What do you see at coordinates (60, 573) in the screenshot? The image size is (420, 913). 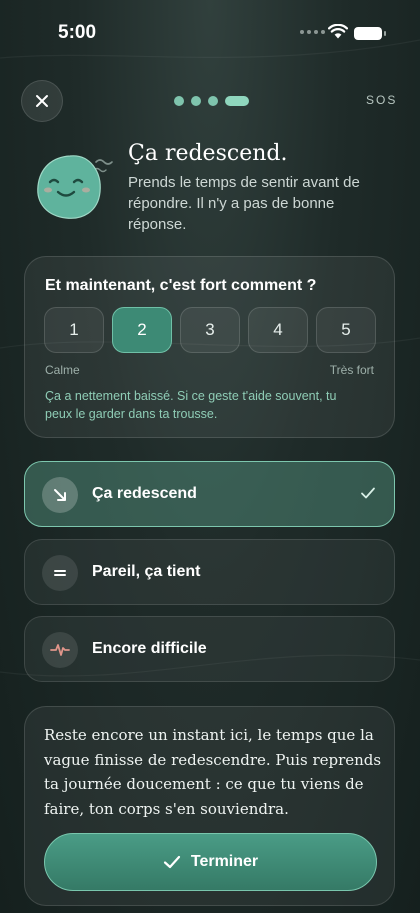 I see `equals-icon` at bounding box center [60, 573].